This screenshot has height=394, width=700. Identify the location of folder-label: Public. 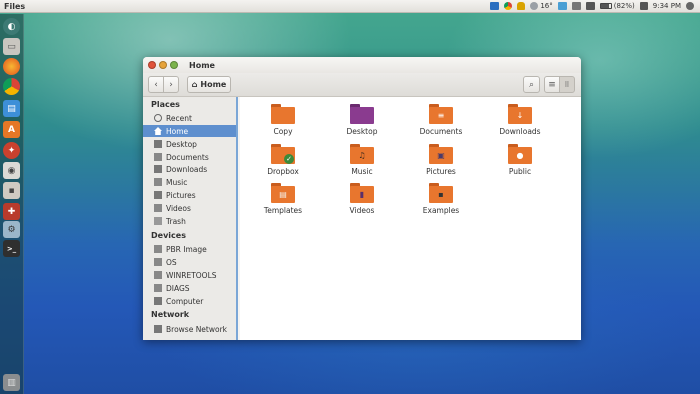
(520, 171).